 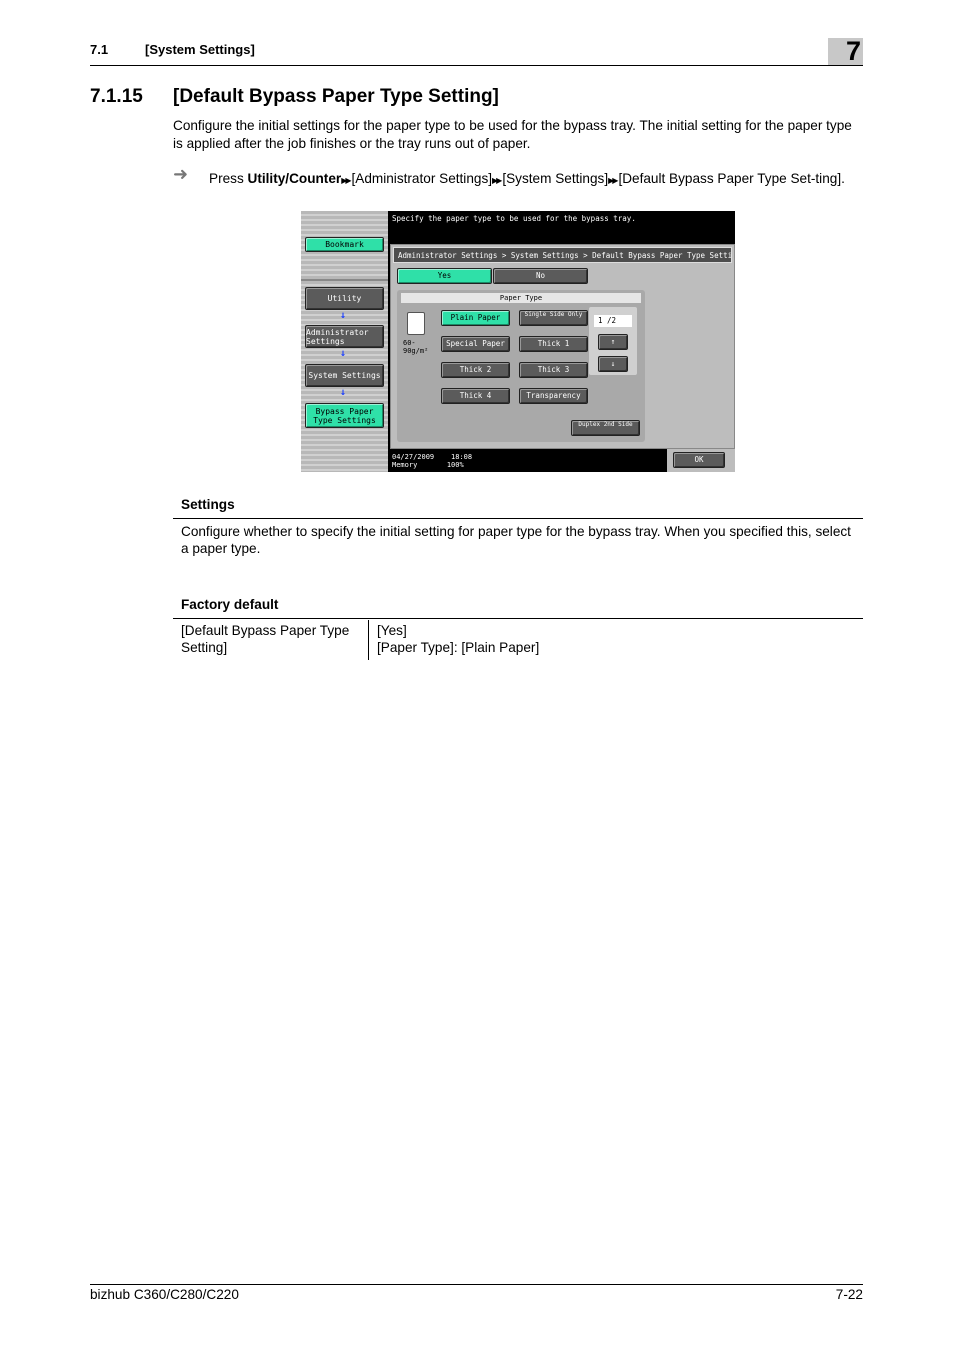 I want to click on ok-button: OK, so click(x=699, y=460).